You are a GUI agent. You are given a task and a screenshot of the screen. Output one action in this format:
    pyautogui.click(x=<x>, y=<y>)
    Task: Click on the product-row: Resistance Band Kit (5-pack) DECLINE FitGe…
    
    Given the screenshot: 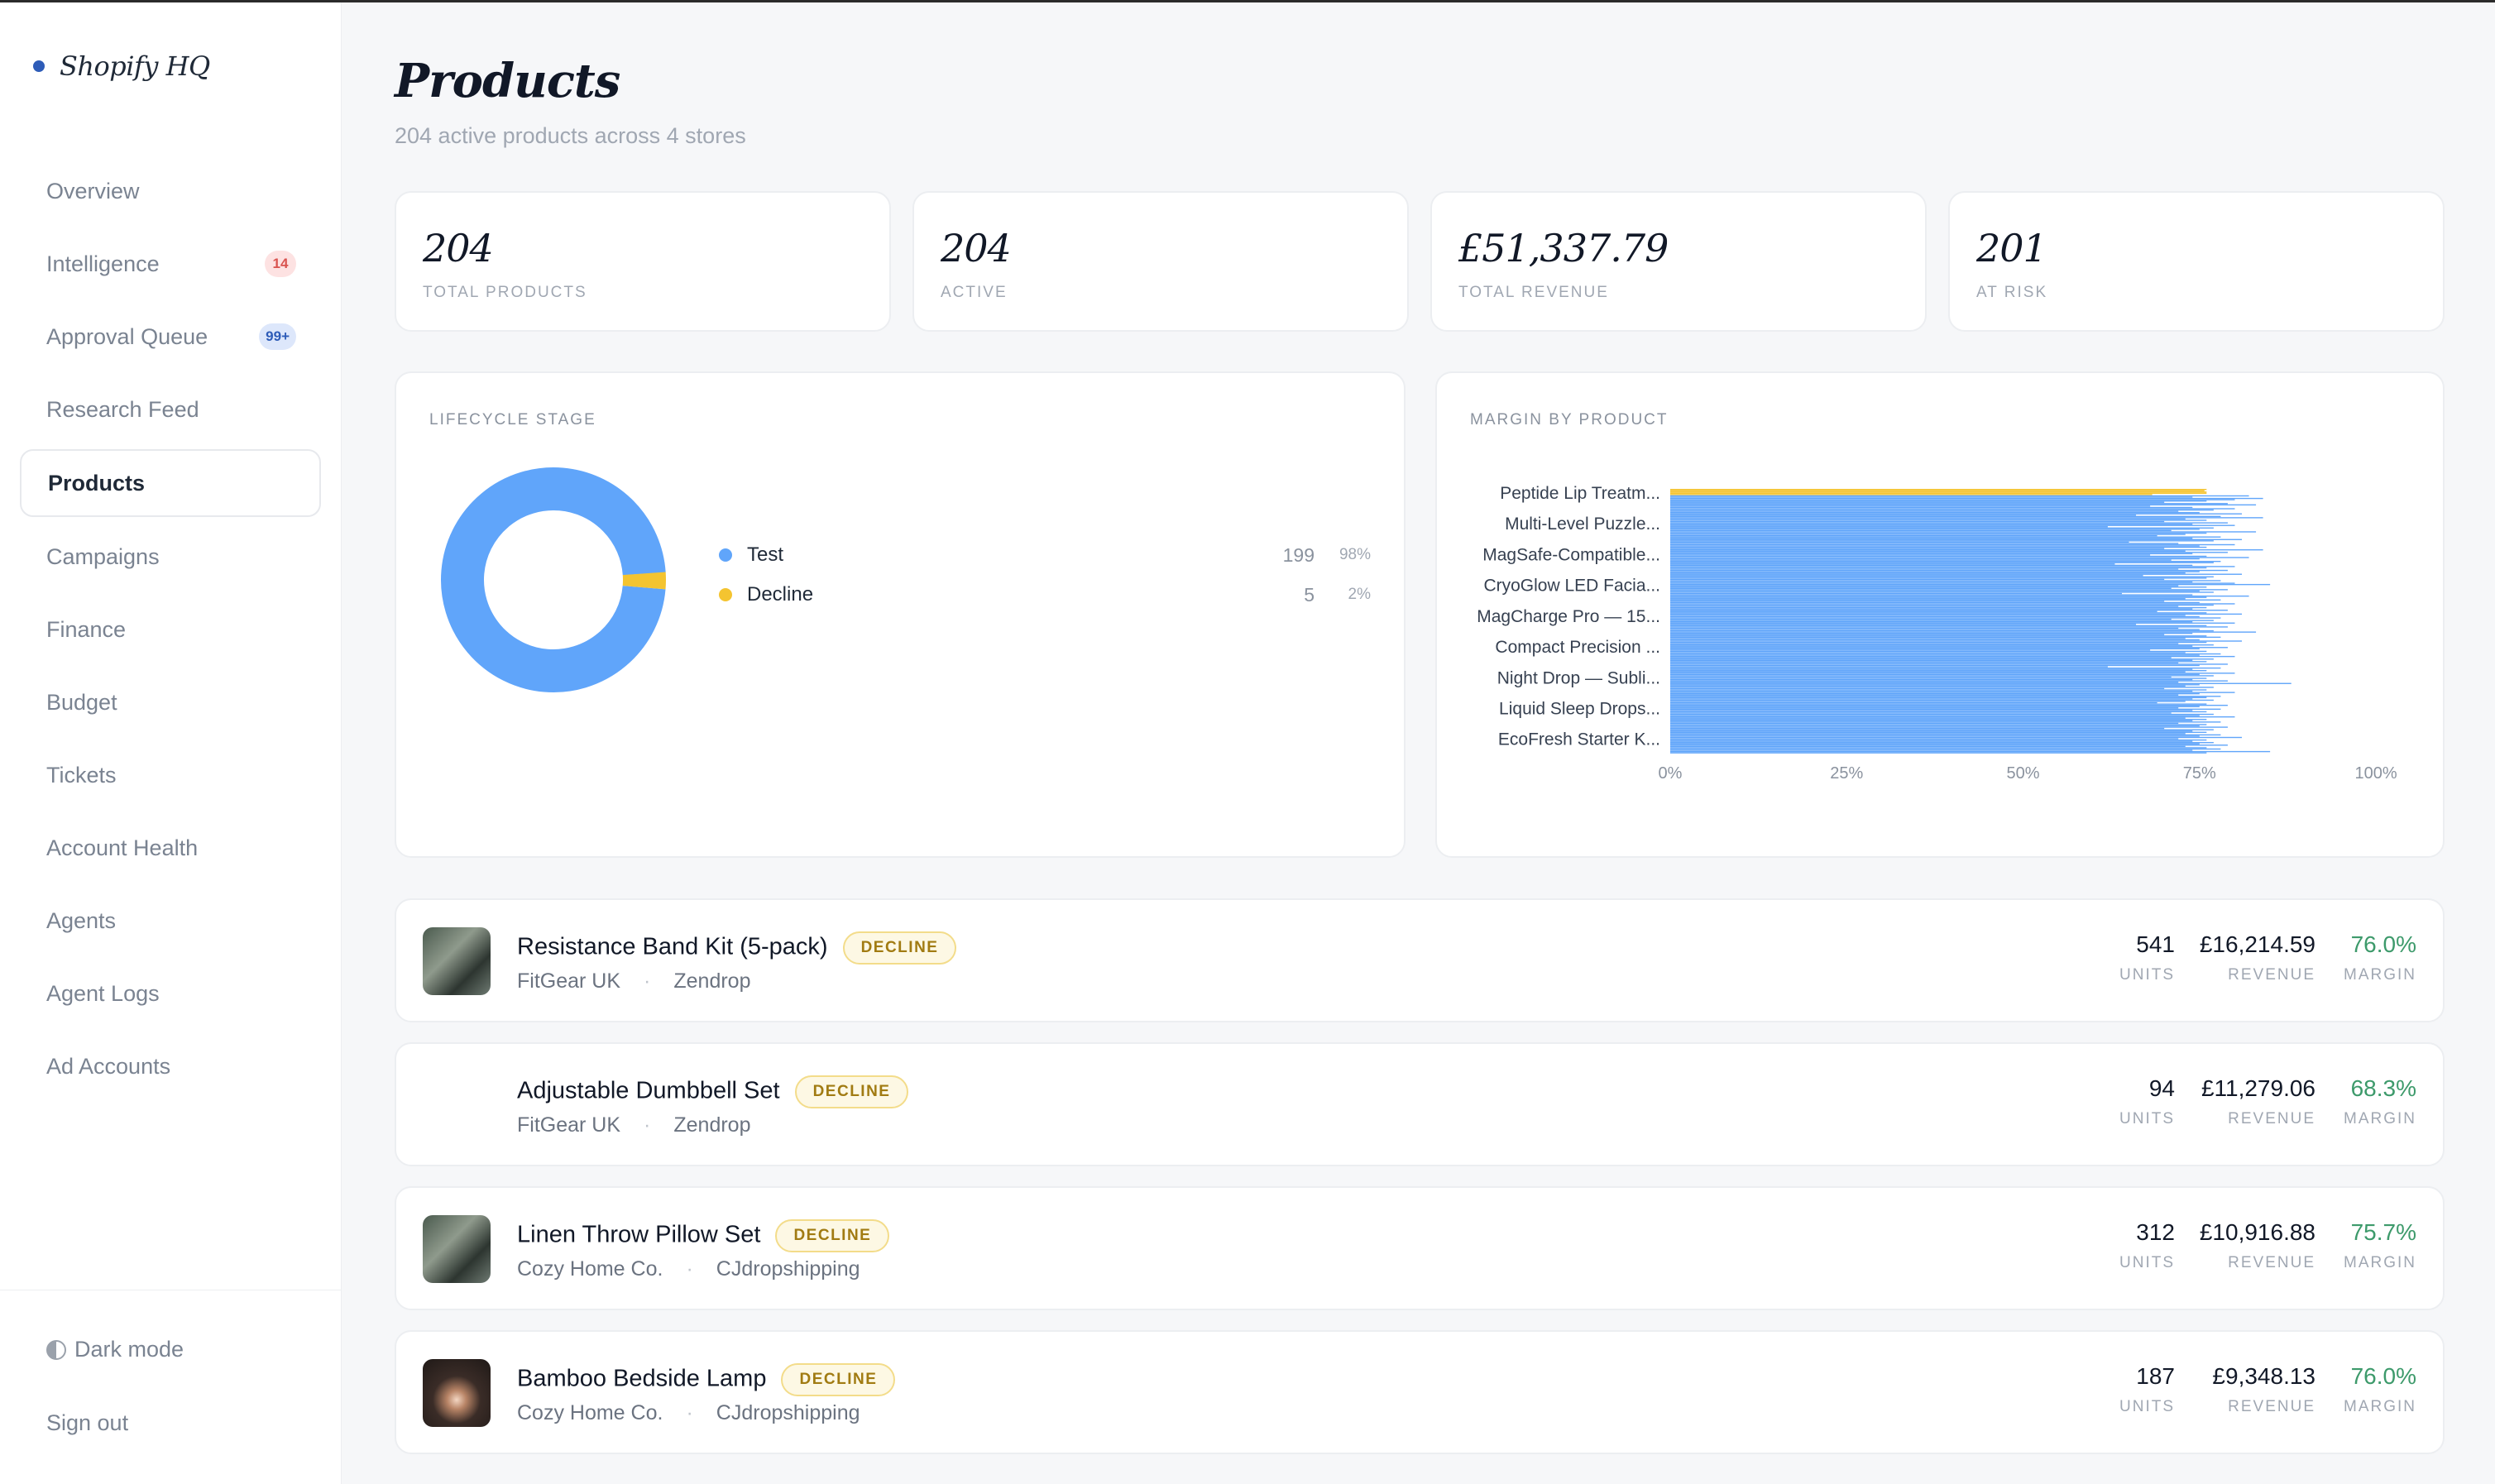 What is the action you would take?
    pyautogui.click(x=1420, y=960)
    